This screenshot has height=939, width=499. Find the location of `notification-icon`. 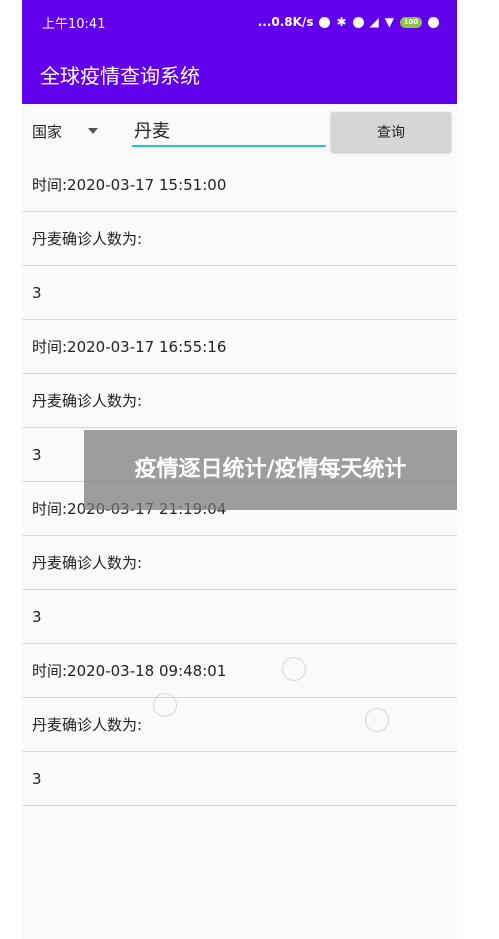

notification-icon is located at coordinates (433, 22).